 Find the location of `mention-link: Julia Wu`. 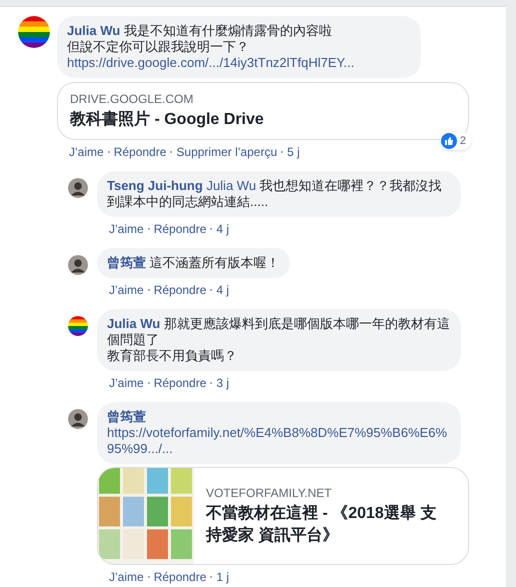

mention-link: Julia Wu is located at coordinates (231, 185).